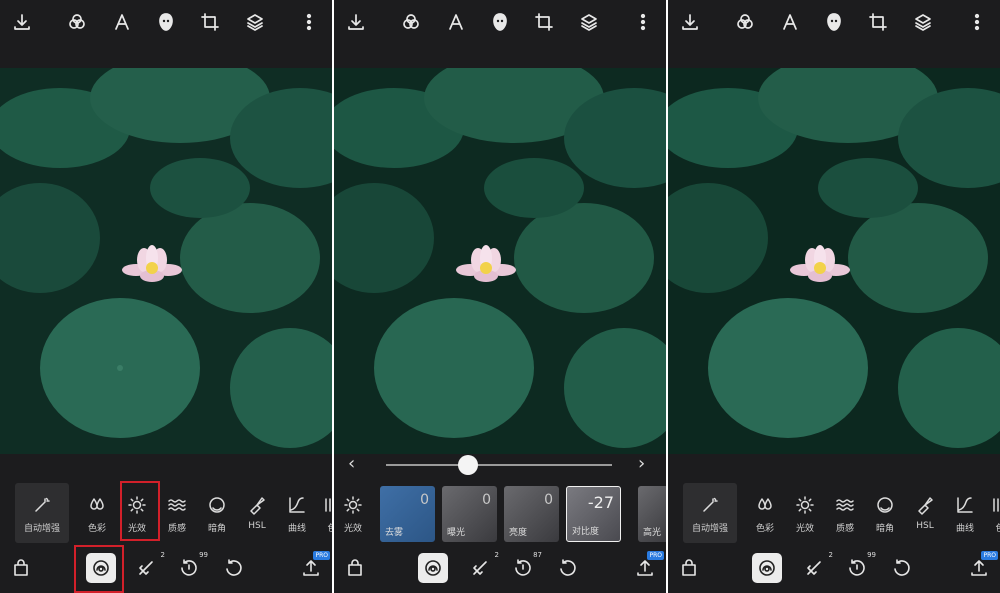 This screenshot has height=593, width=1000. Describe the element at coordinates (176, 529) in the screenshot. I see `tool-label: 质感` at that location.